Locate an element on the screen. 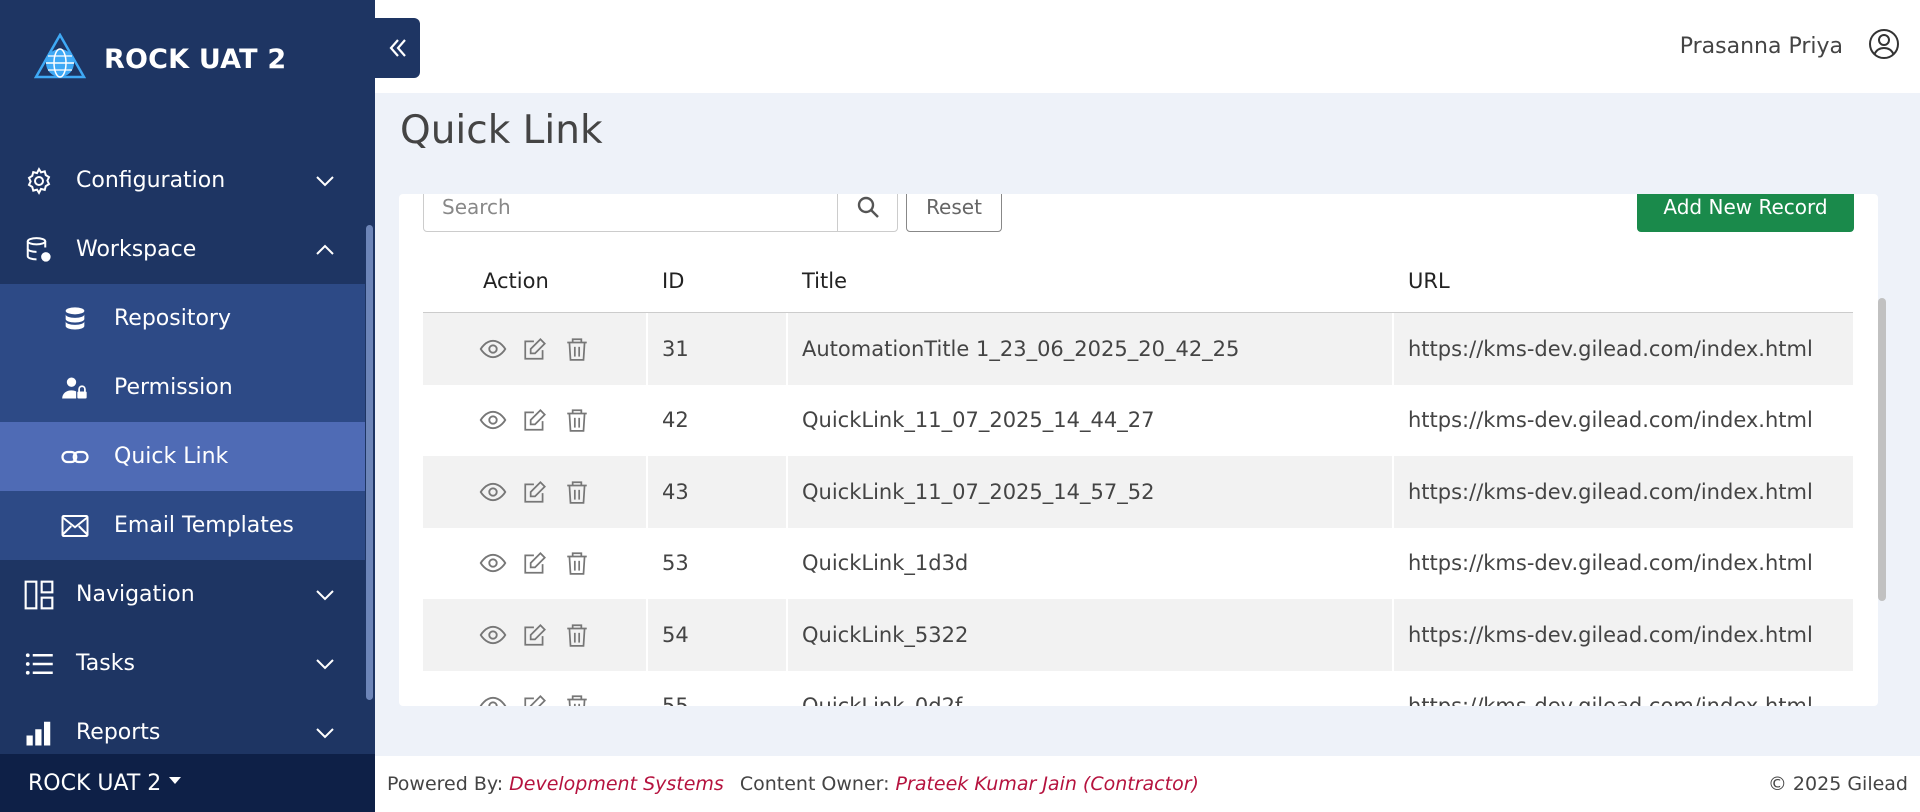 The image size is (1920, 812). cell-title: QuickLink_11_07_2025_14_44_27 is located at coordinates (1091, 420).